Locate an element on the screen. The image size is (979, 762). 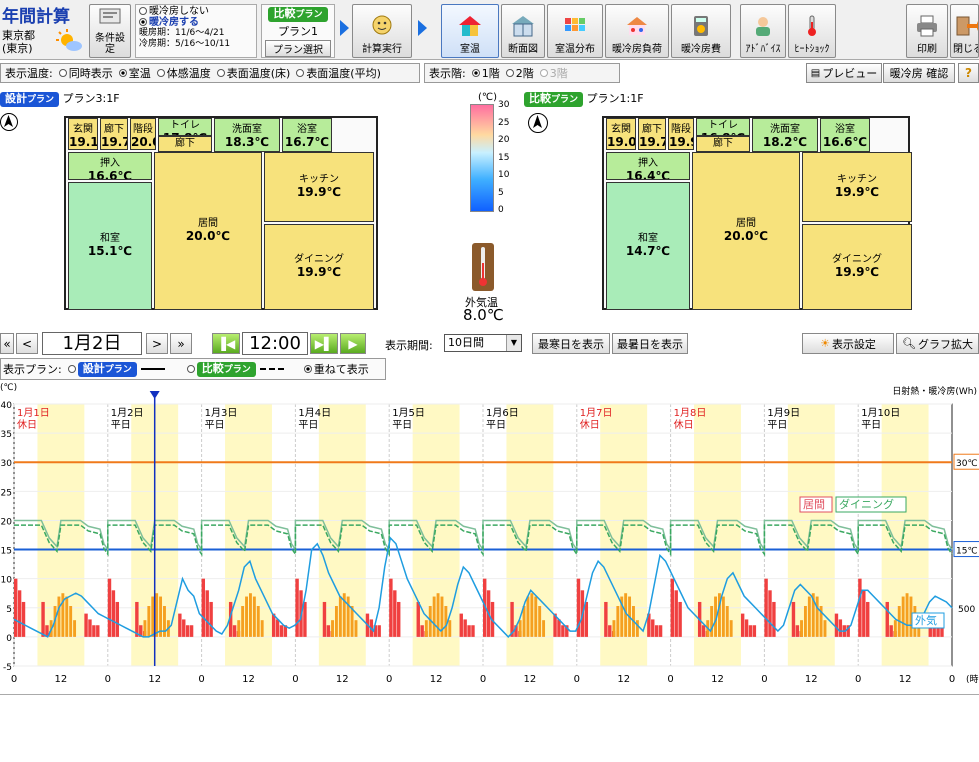
coldest-day-label: 最寒日を表示 is located at coordinates (571, 344).